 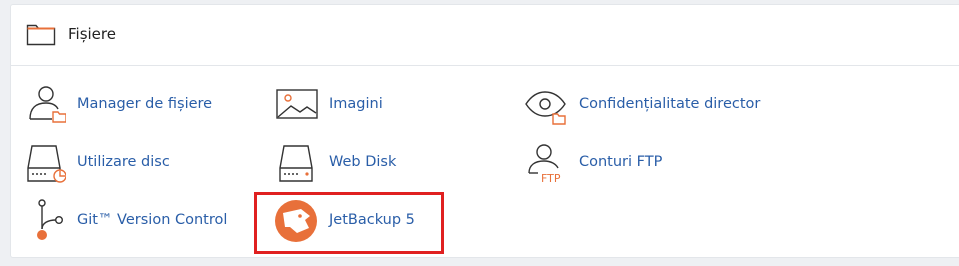 What do you see at coordinates (551, 178) in the screenshot?
I see `ftp-badge-text: FTP` at bounding box center [551, 178].